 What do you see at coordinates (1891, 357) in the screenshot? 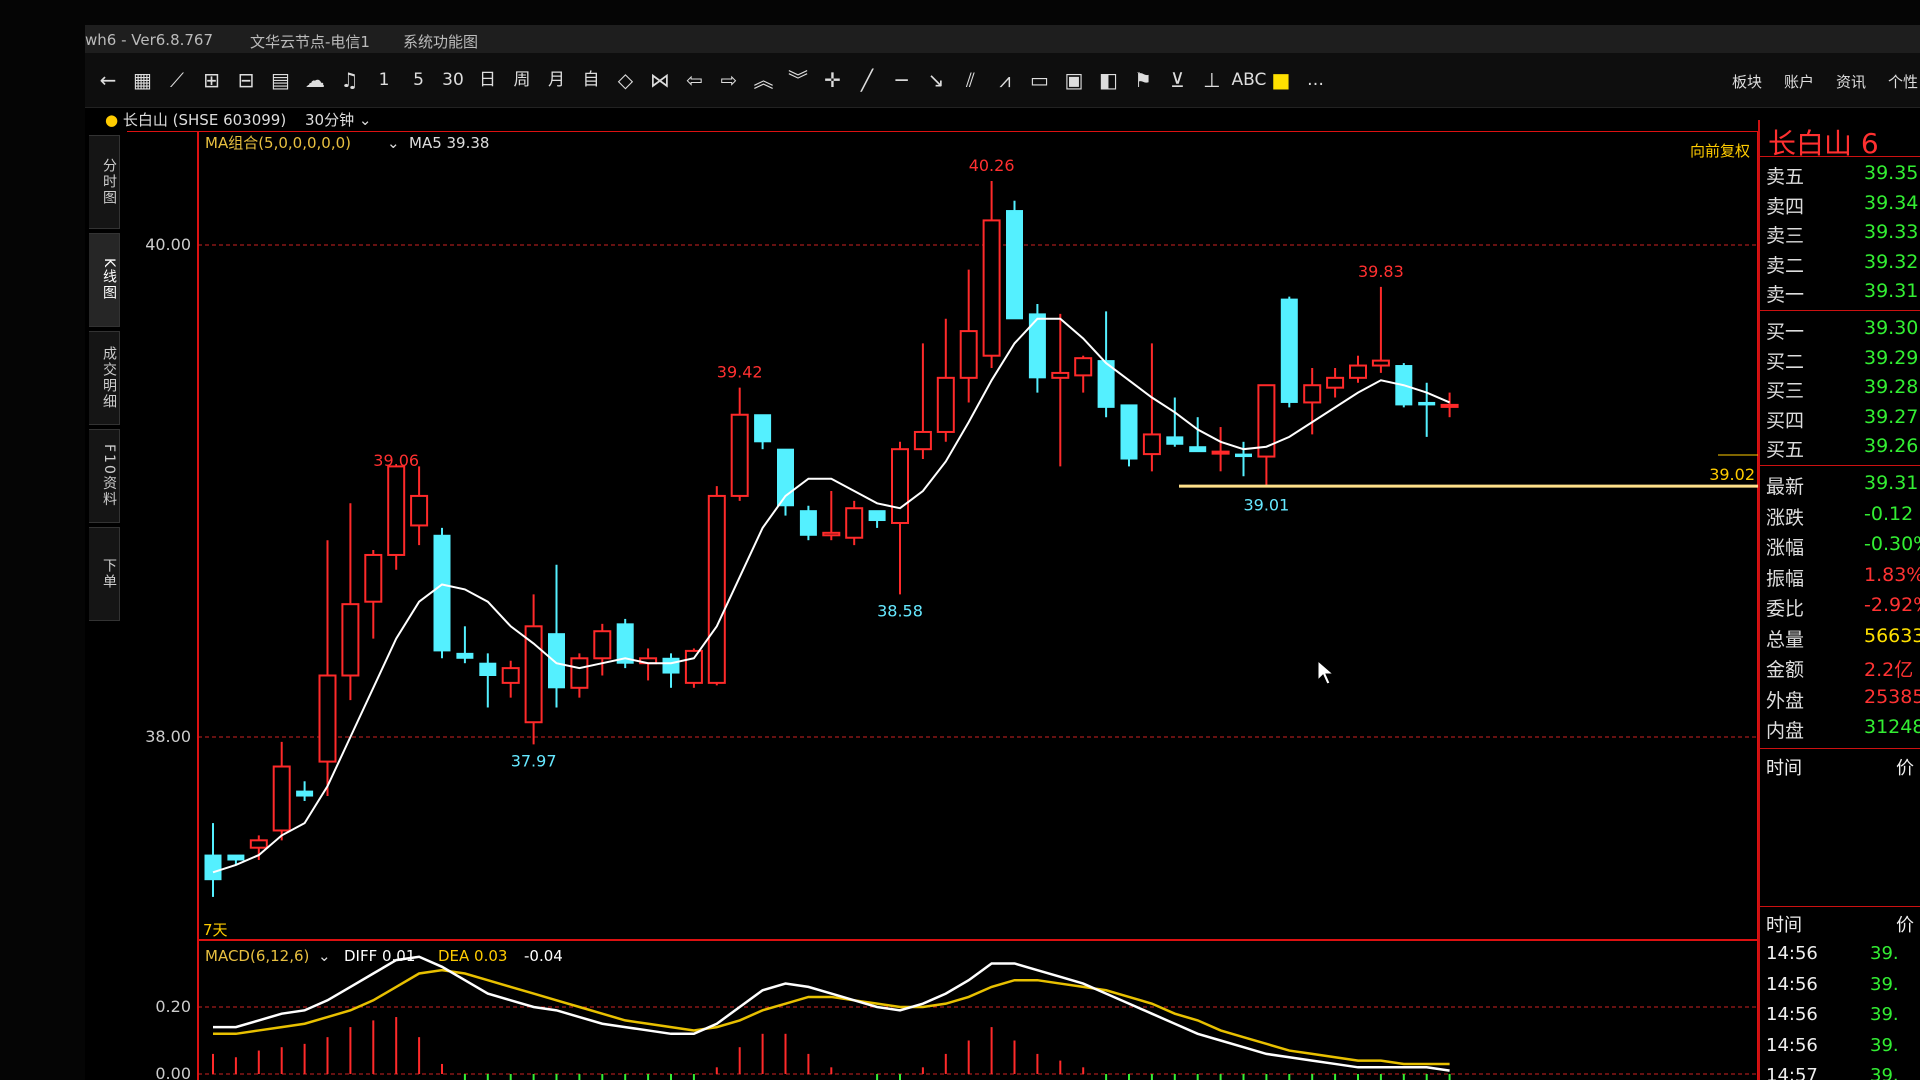
I see `quote-value: 39.29` at bounding box center [1891, 357].